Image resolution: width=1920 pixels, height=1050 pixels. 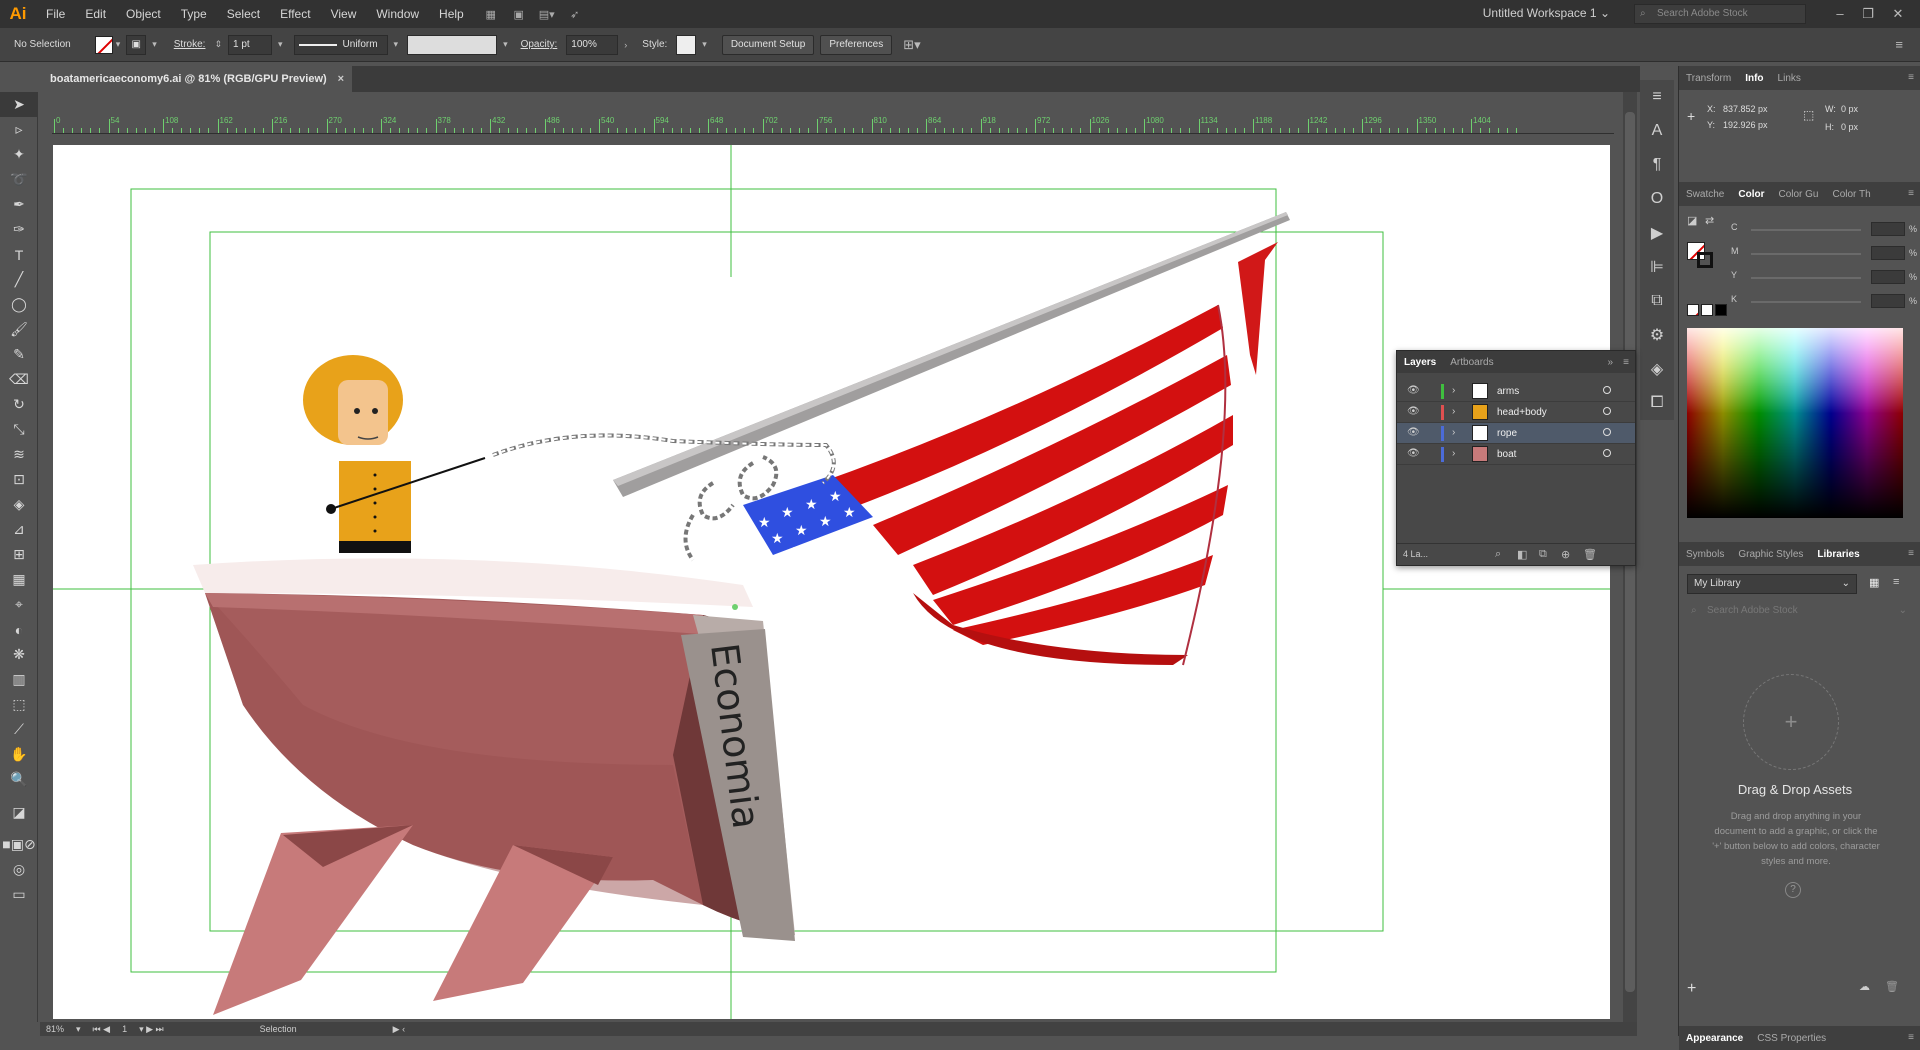 What do you see at coordinates (1864, 986) in the screenshot?
I see `cloud-sync-icon: ☁` at bounding box center [1864, 986].